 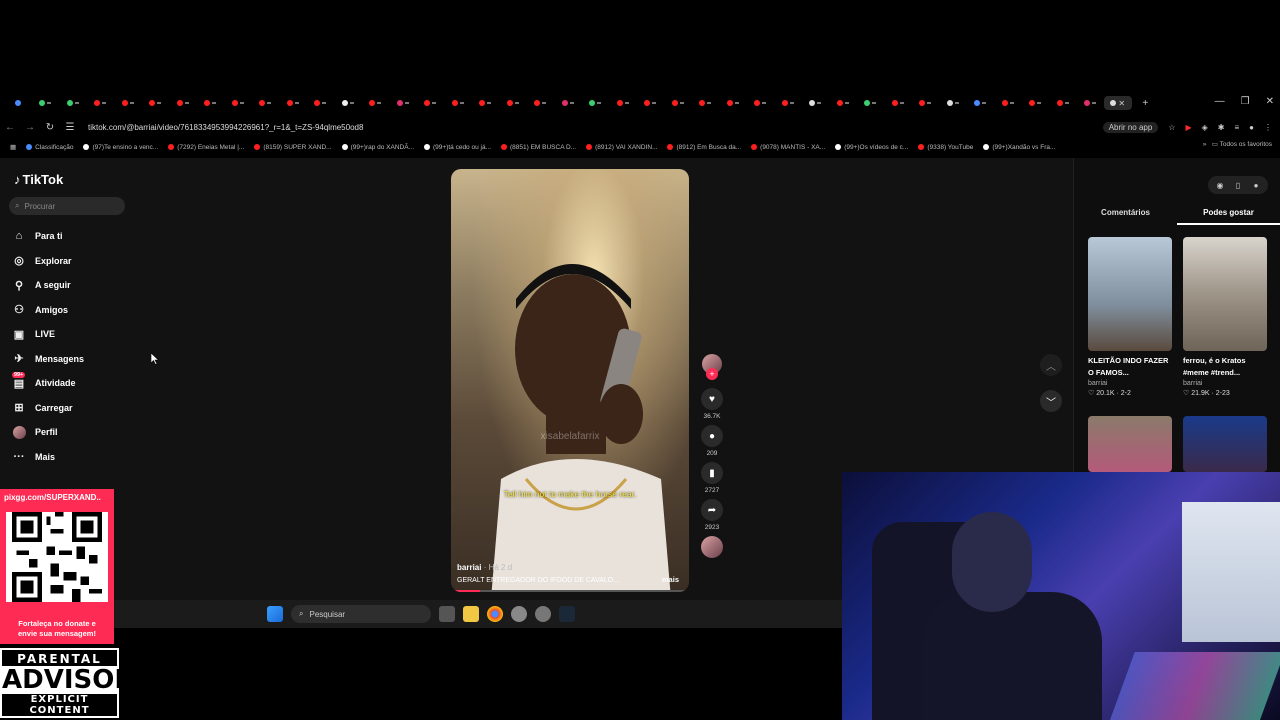 What do you see at coordinates (77, 359) in the screenshot?
I see `sidebar-item-mensagens: ✈ Mensagens` at bounding box center [77, 359].